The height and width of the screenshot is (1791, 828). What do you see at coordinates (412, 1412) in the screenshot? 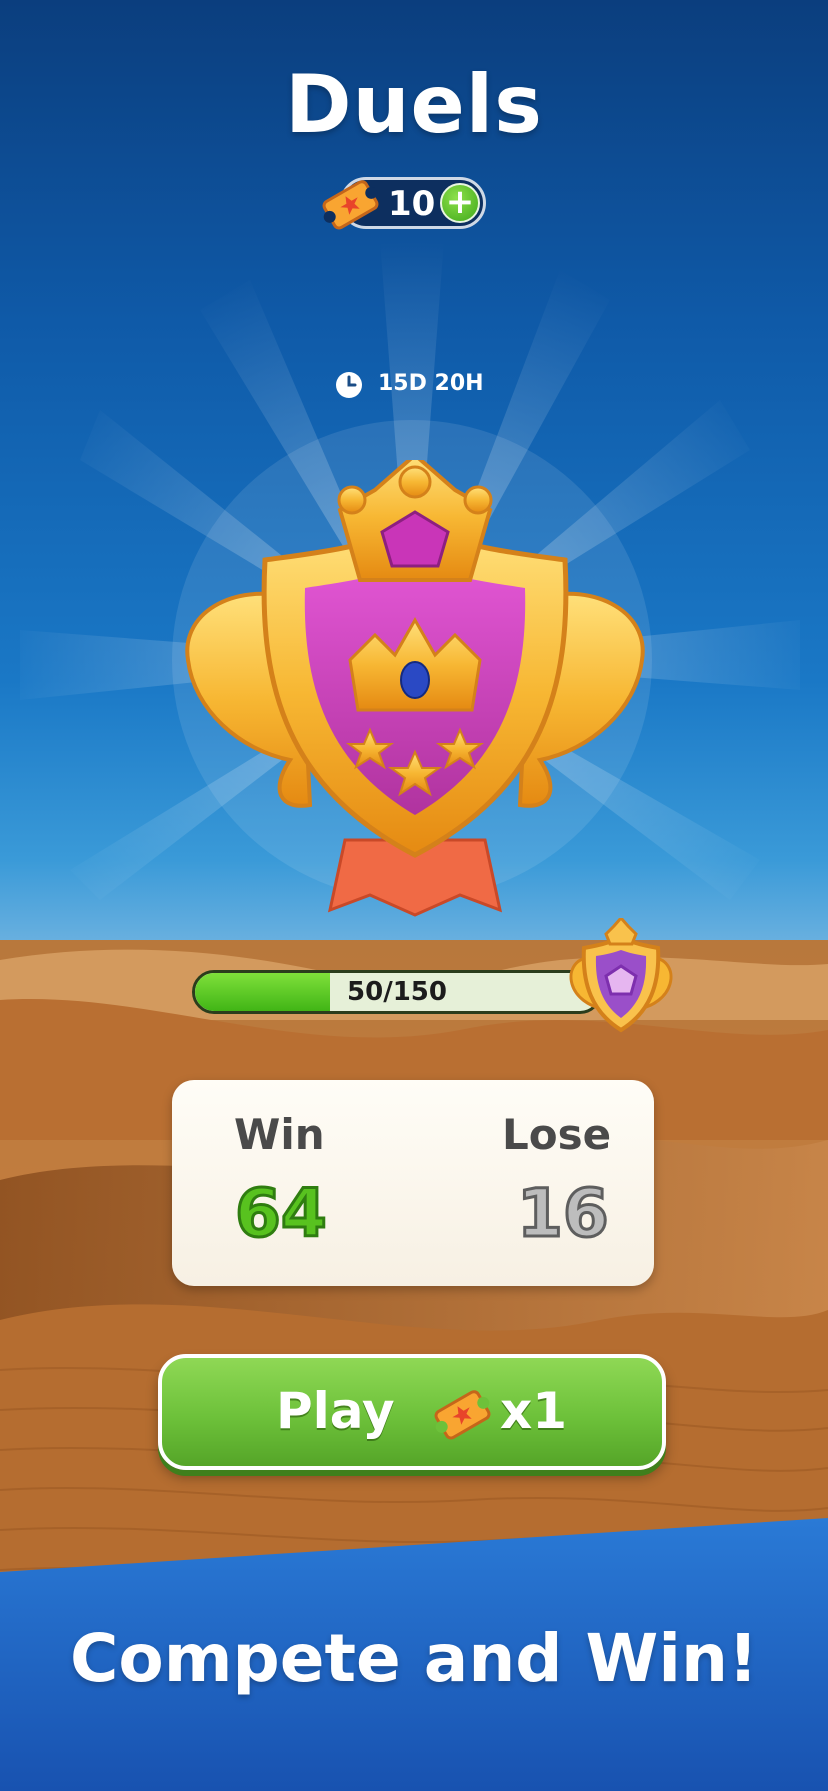
I see `play-button: Play x1` at bounding box center [412, 1412].